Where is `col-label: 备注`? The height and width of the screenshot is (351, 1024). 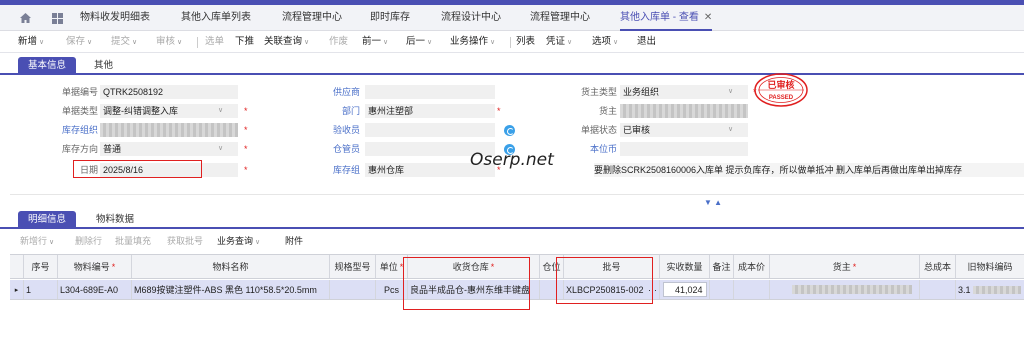
col-label: 备注 is located at coordinates (721, 267).